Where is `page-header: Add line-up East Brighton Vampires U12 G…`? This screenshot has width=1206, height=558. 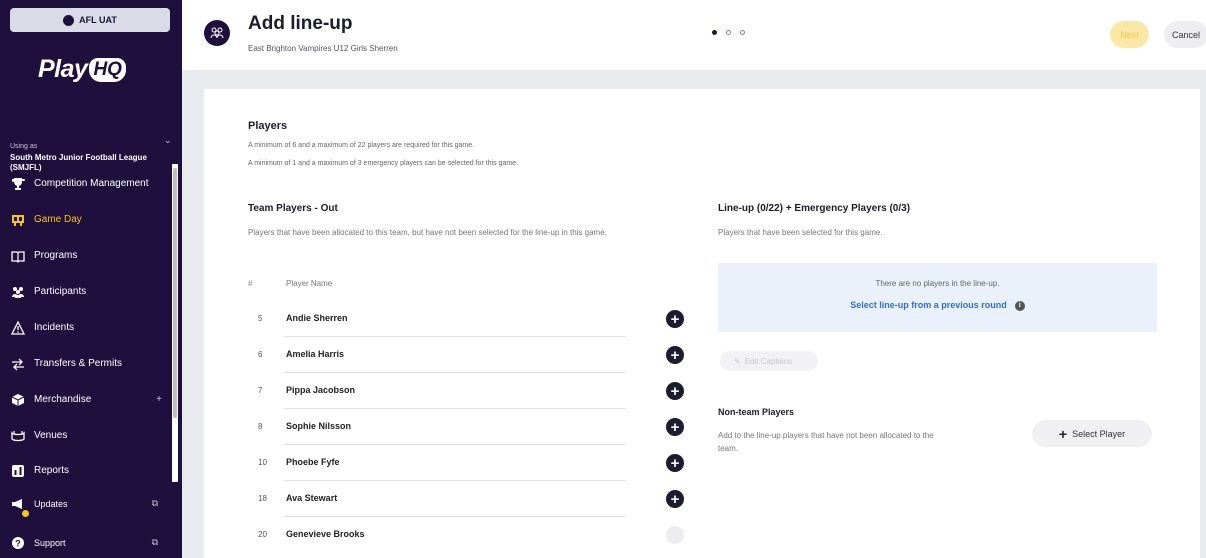 page-header: Add line-up East Brighton Vampires U12 G… is located at coordinates (694, 35).